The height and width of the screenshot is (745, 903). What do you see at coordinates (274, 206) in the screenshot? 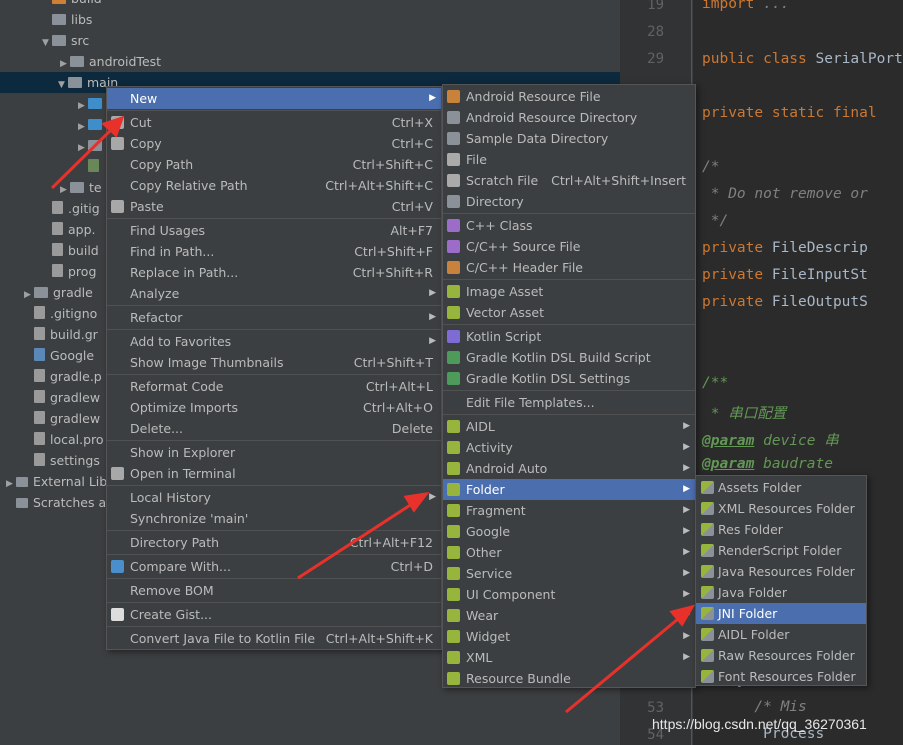
I see `menu-item-paste: Paste Ctrl+V` at bounding box center [274, 206].